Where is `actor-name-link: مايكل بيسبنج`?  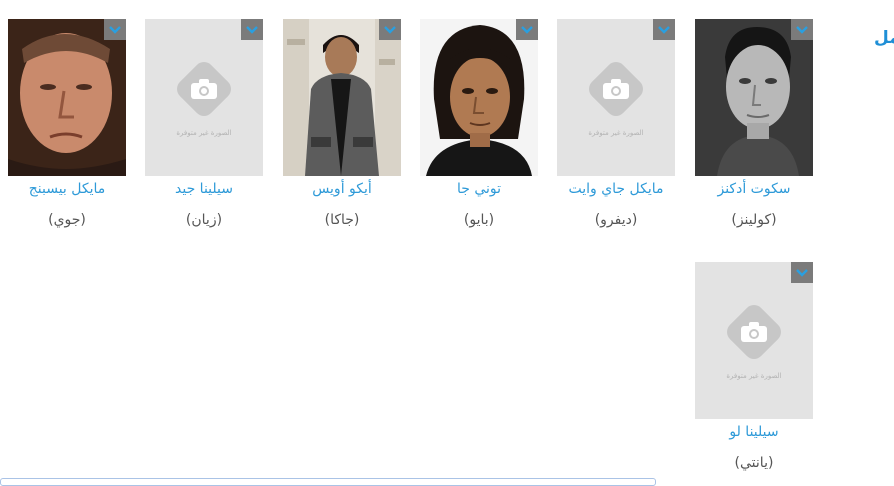 actor-name-link: مايكل بيسبنج is located at coordinates (67, 189).